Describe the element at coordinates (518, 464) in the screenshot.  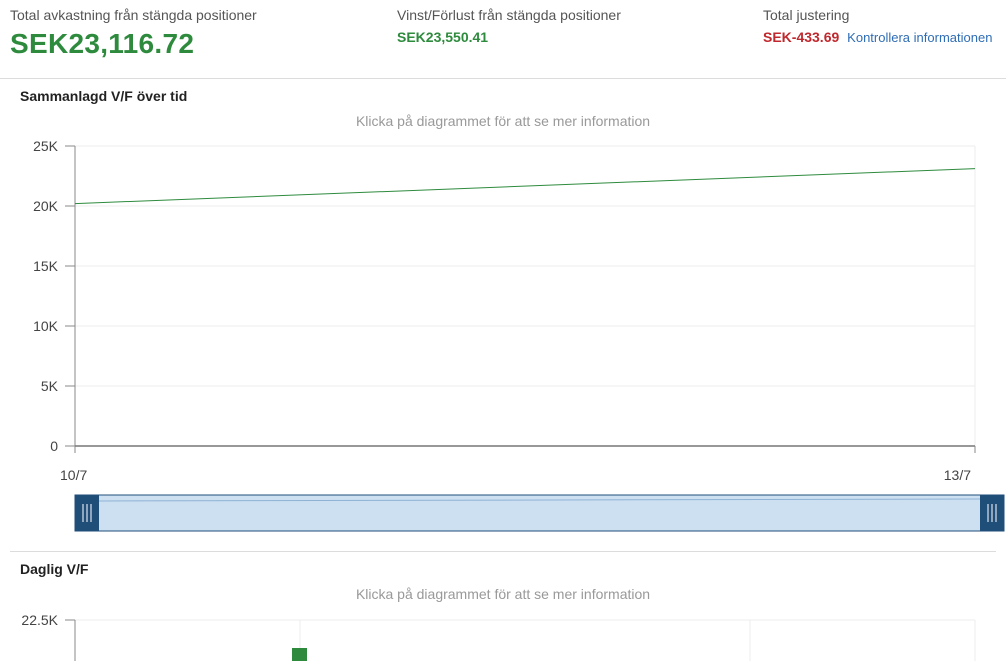
I see `cumulative-x-axis: 10/7 13/7` at that location.